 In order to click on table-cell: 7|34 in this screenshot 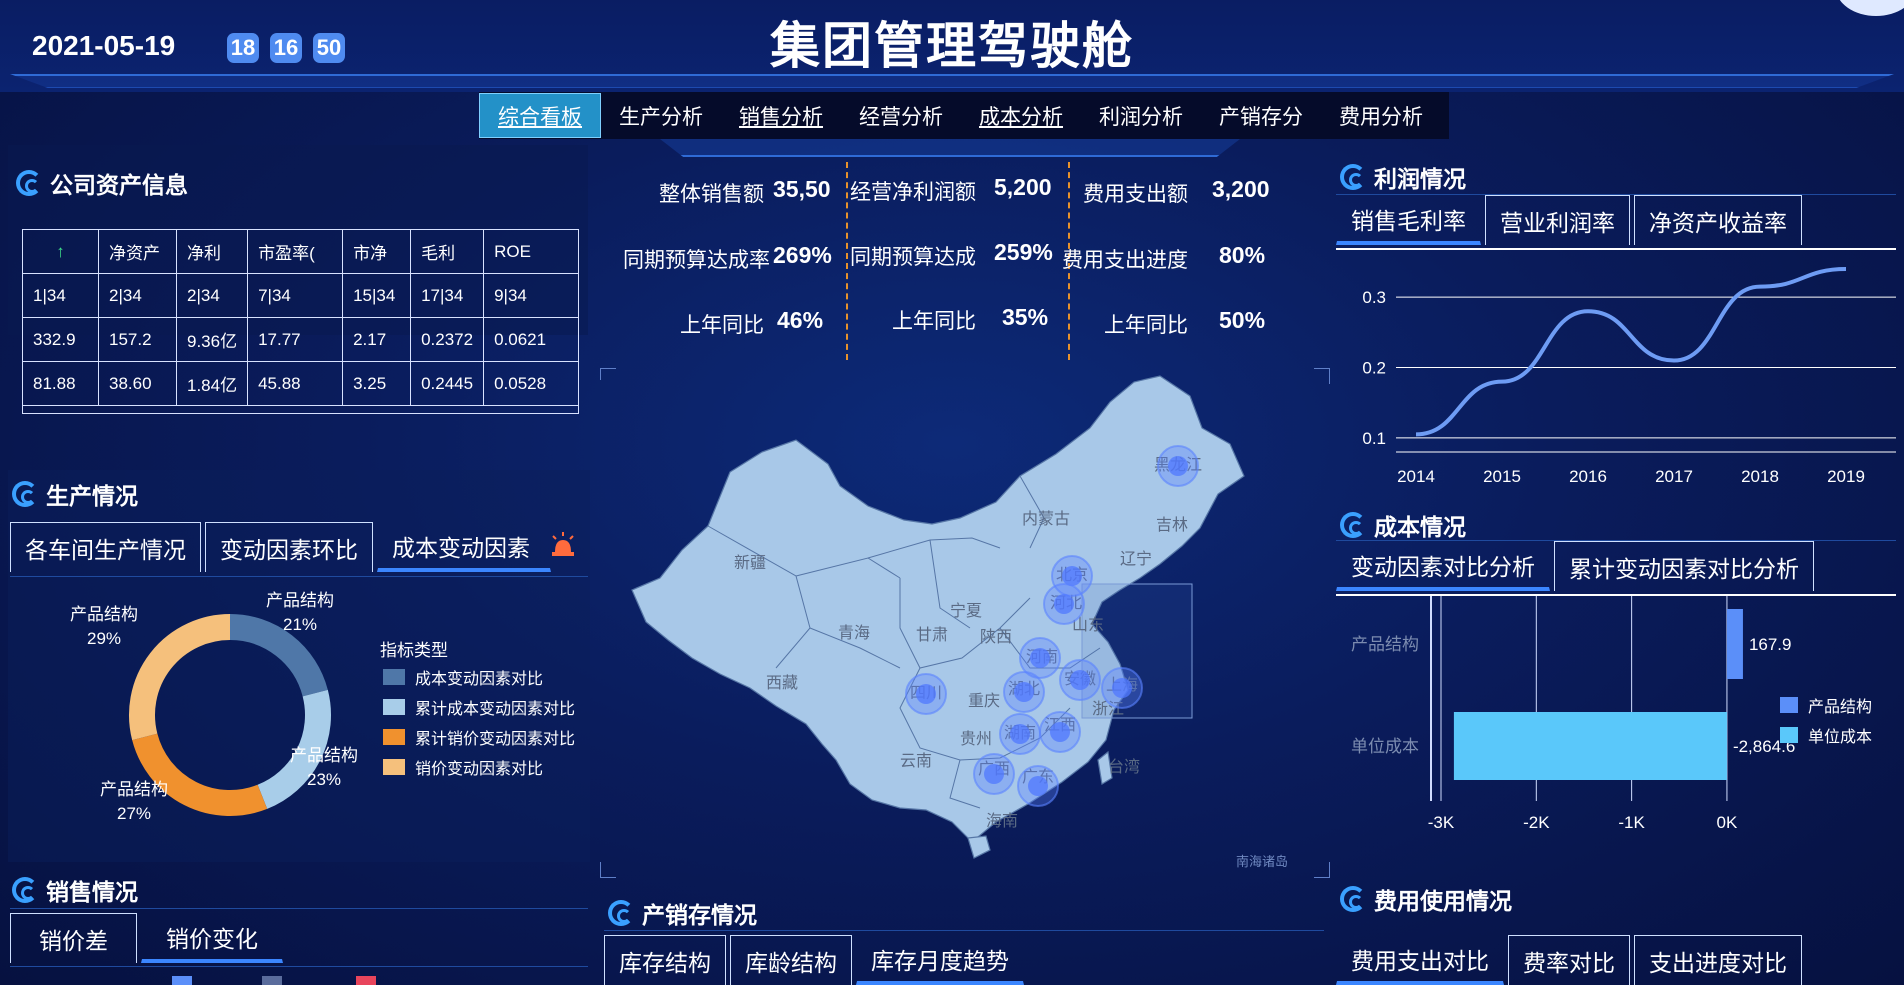, I will do `click(295, 295)`.